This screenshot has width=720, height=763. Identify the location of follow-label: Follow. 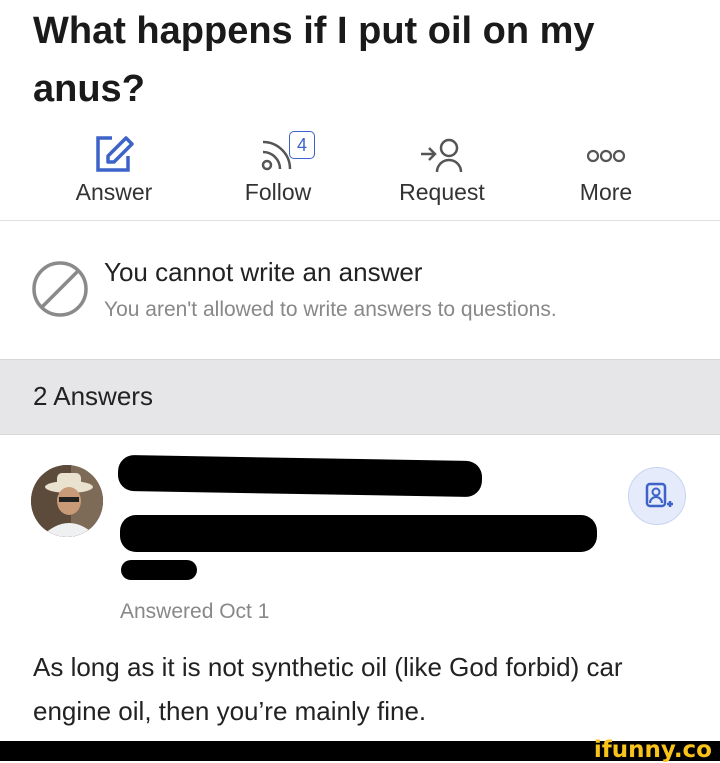
(278, 192).